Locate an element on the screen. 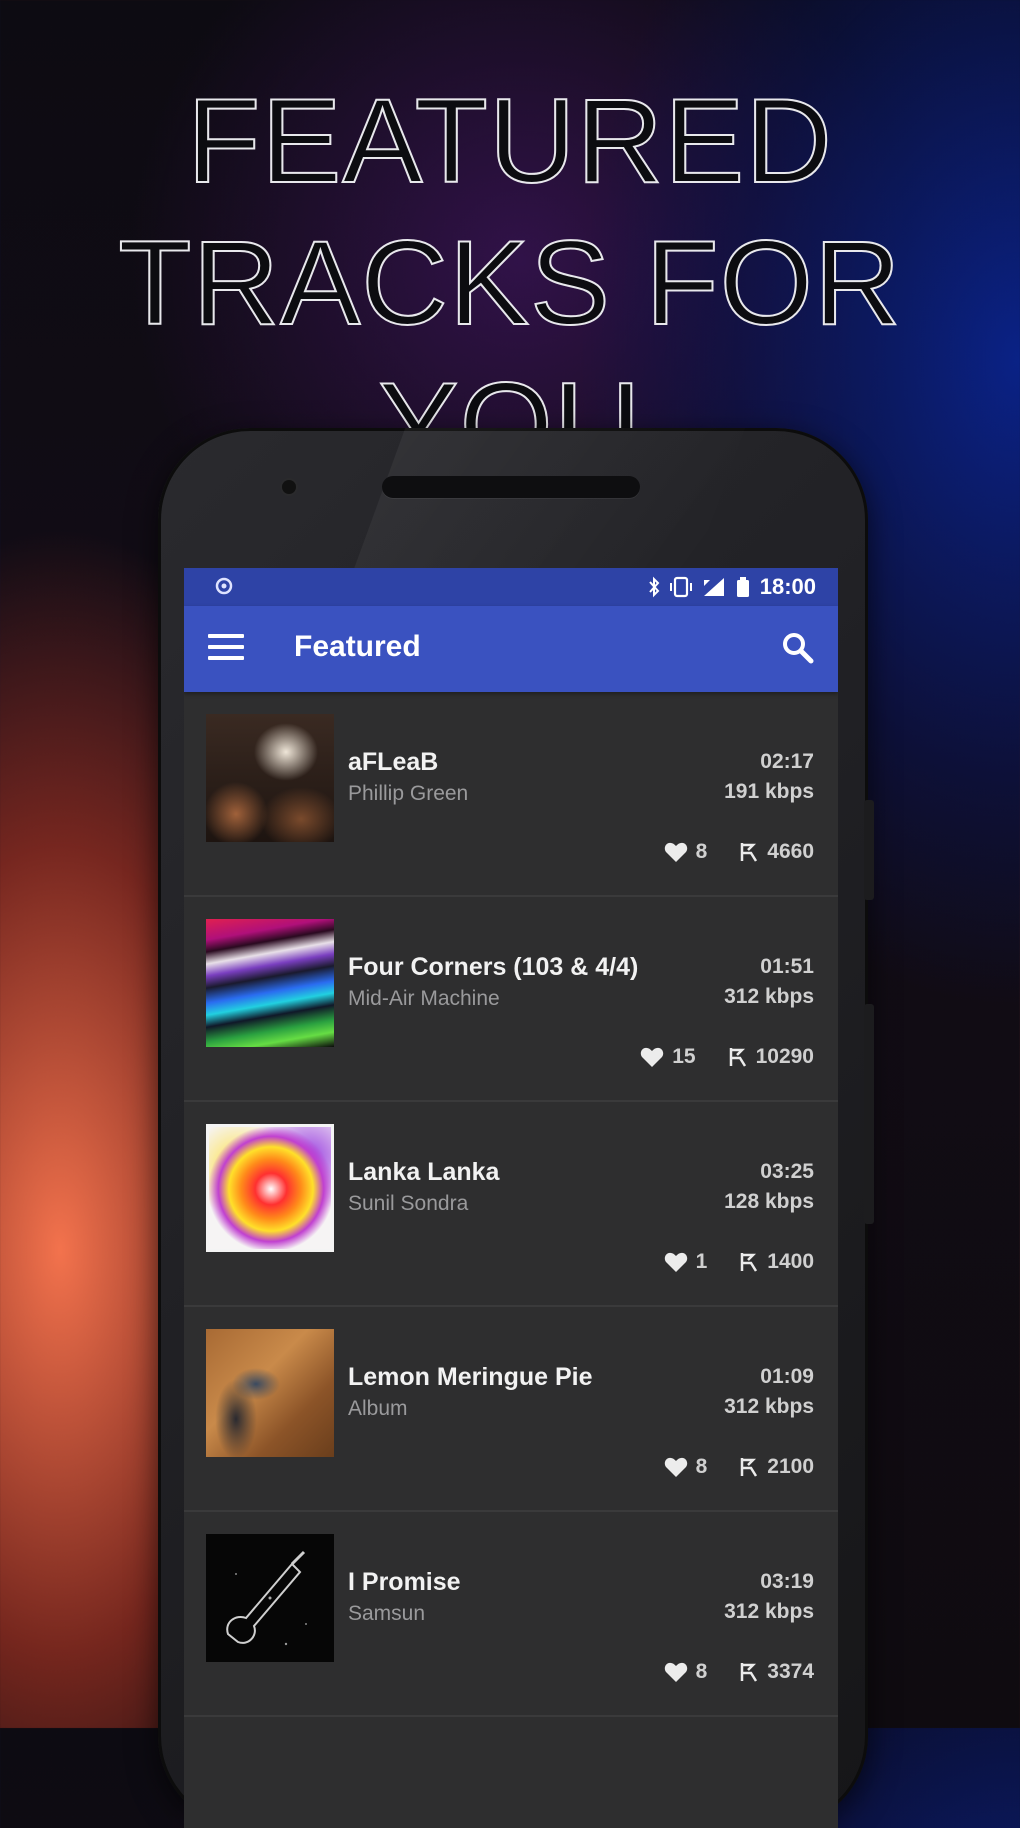 The image size is (1020, 1828). menu-button is located at coordinates (226, 649).